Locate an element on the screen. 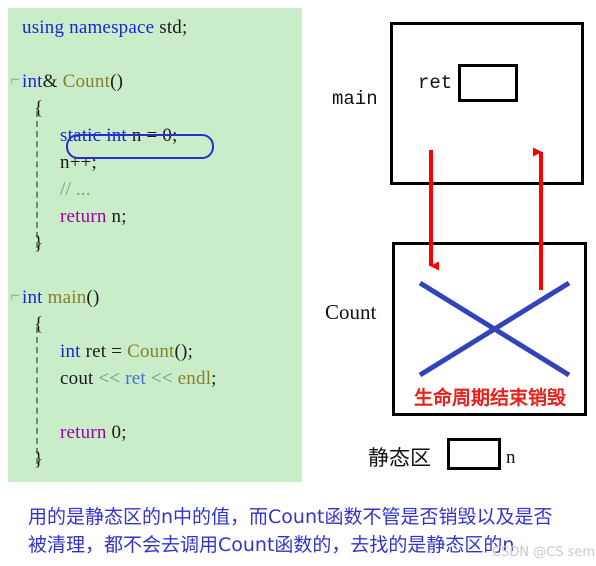 The width and height of the screenshot is (596, 566). ret-label: ret is located at coordinates (435, 83).